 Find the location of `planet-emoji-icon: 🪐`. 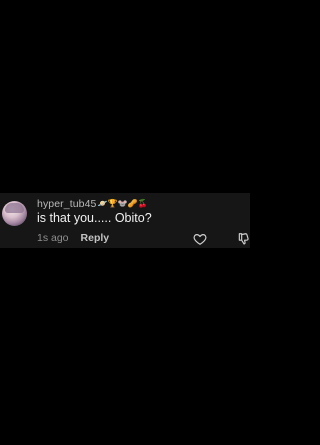

planet-emoji-icon: 🪐 is located at coordinates (102, 203).